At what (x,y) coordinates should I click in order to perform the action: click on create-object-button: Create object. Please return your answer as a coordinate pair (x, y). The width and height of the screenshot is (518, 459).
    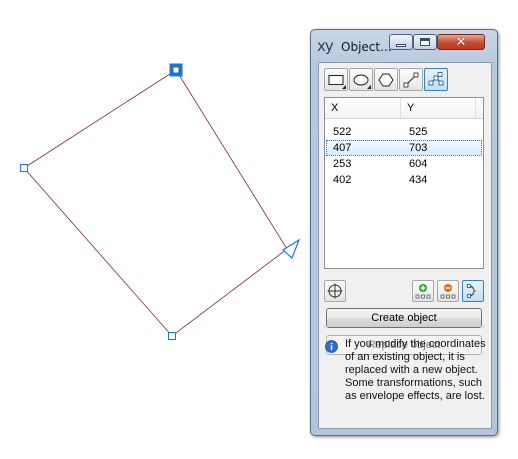
    Looking at the image, I should click on (404, 318).